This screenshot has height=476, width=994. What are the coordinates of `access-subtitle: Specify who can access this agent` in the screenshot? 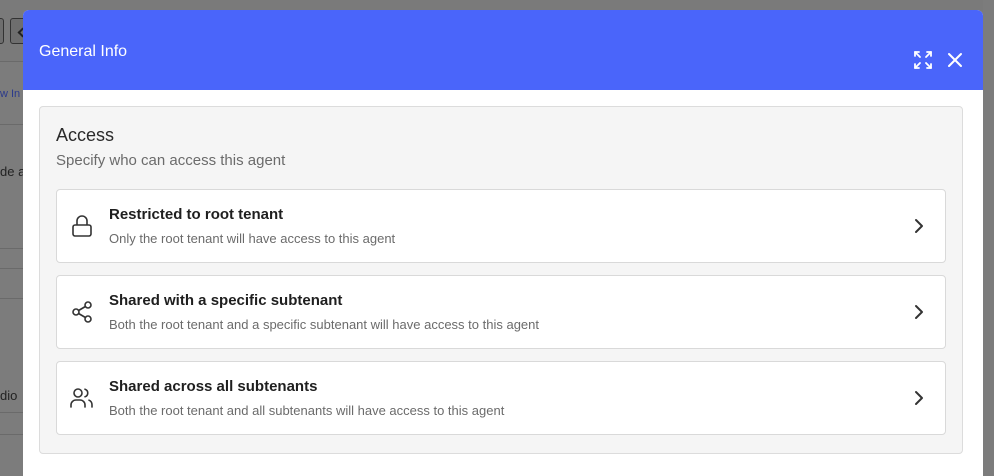 It's located at (171, 160).